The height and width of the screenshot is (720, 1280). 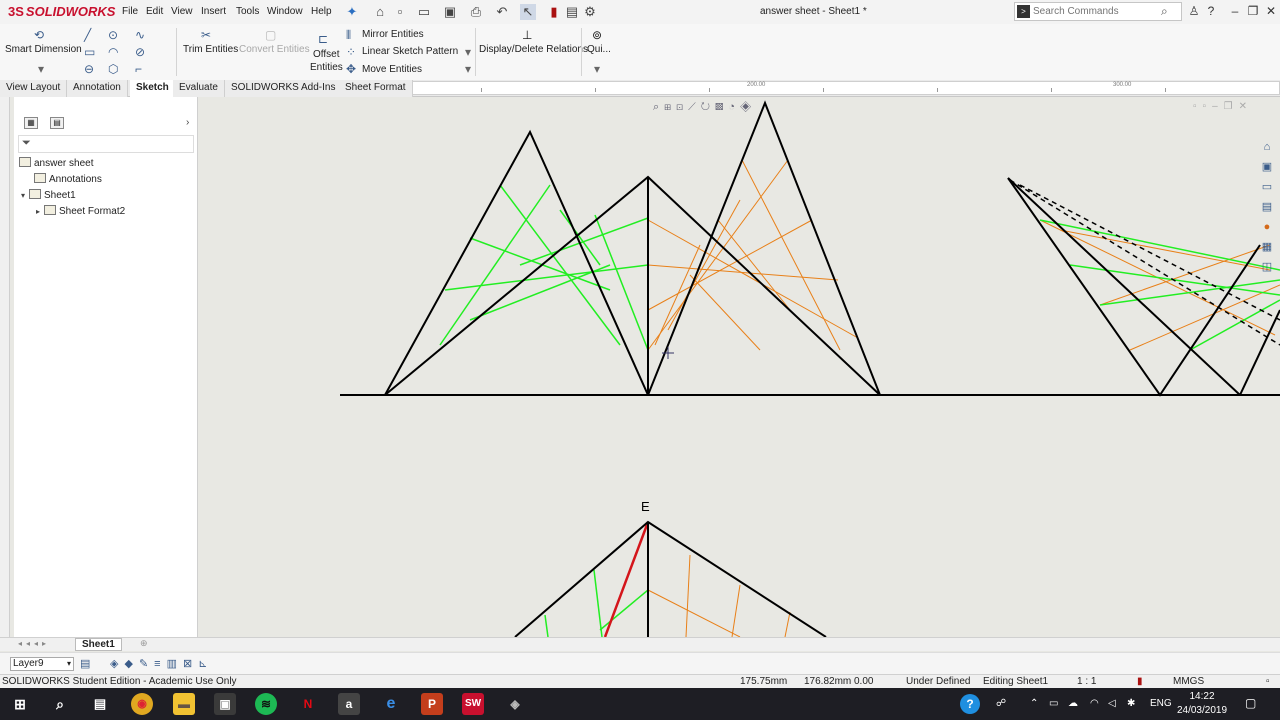 What do you see at coordinates (450, 12) in the screenshot?
I see `save-icon: ▣` at bounding box center [450, 12].